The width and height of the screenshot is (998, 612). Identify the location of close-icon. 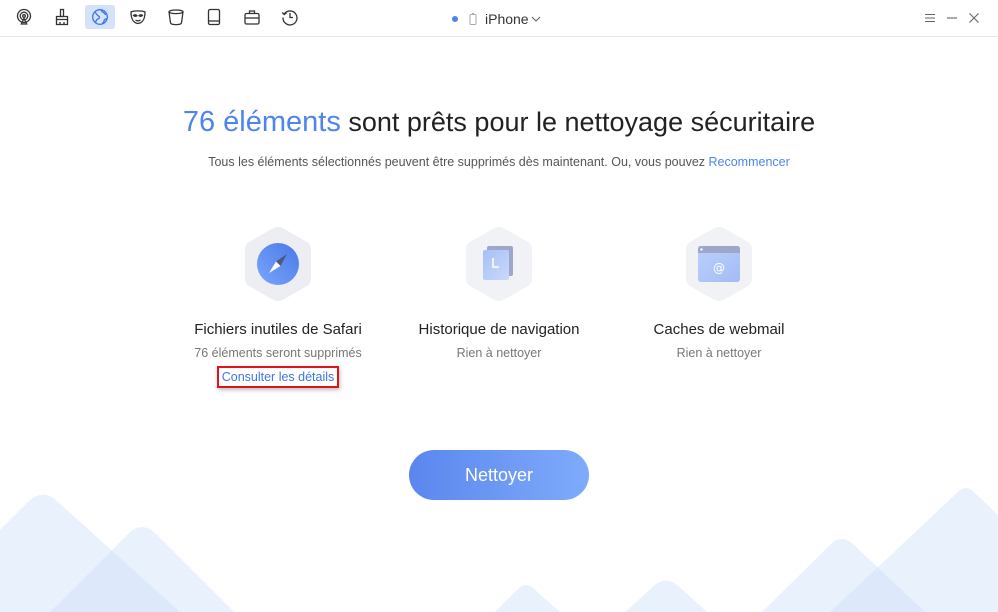
(974, 18).